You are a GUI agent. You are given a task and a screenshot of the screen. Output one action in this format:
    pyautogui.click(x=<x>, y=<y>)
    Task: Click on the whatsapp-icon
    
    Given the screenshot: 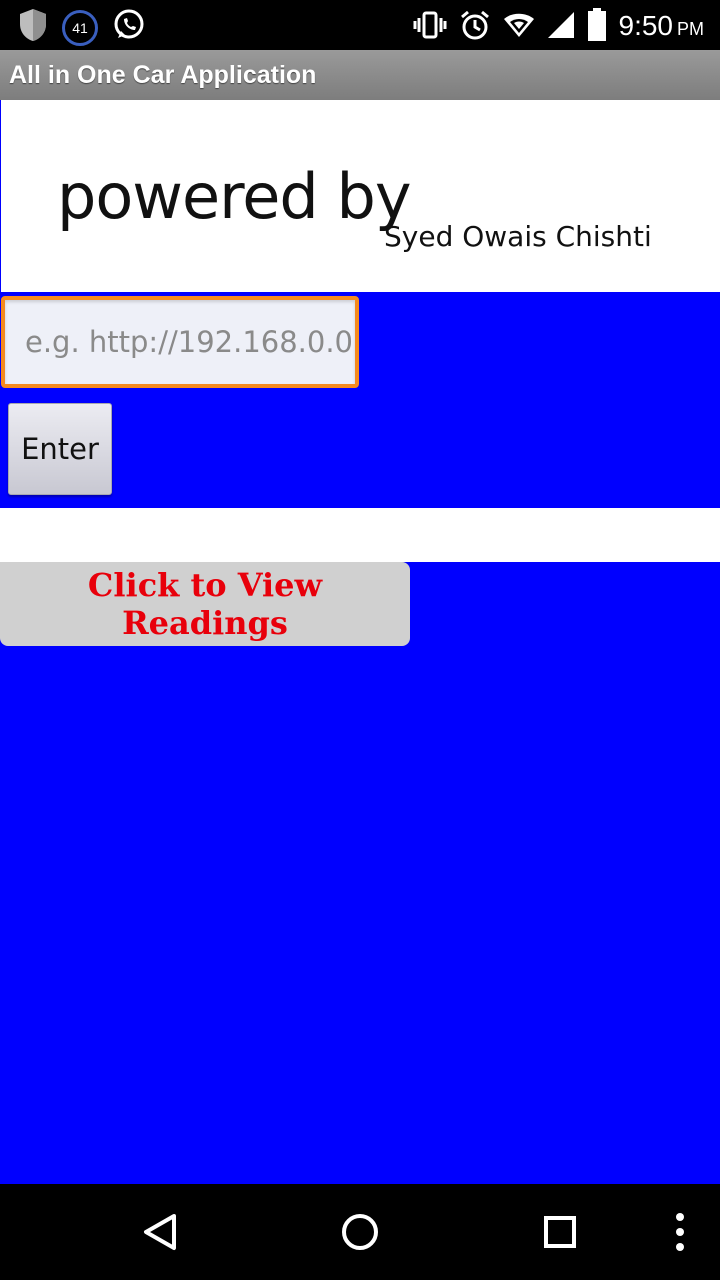 What is the action you would take?
    pyautogui.click(x=129, y=27)
    